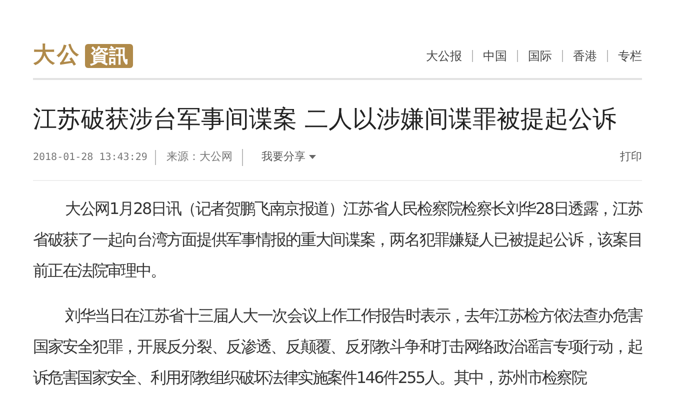  I want to click on nav-link: 专栏, so click(624, 56).